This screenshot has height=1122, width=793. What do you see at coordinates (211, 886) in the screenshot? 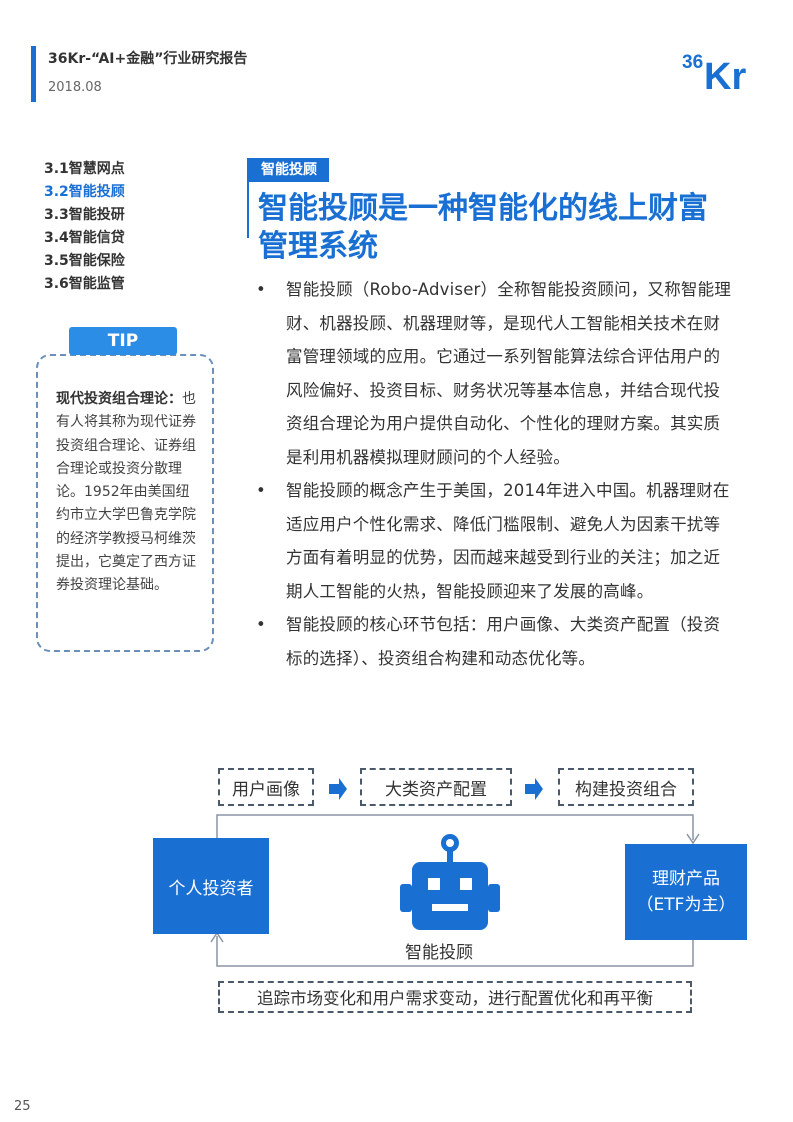
I see `investor-box: 个人投资者` at bounding box center [211, 886].